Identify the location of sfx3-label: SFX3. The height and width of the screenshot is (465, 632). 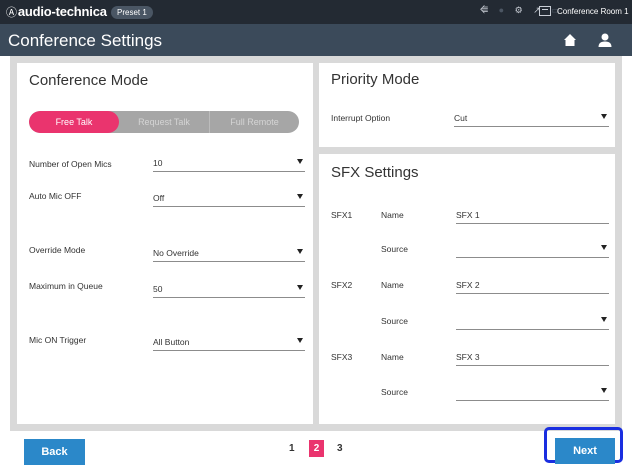
(342, 357).